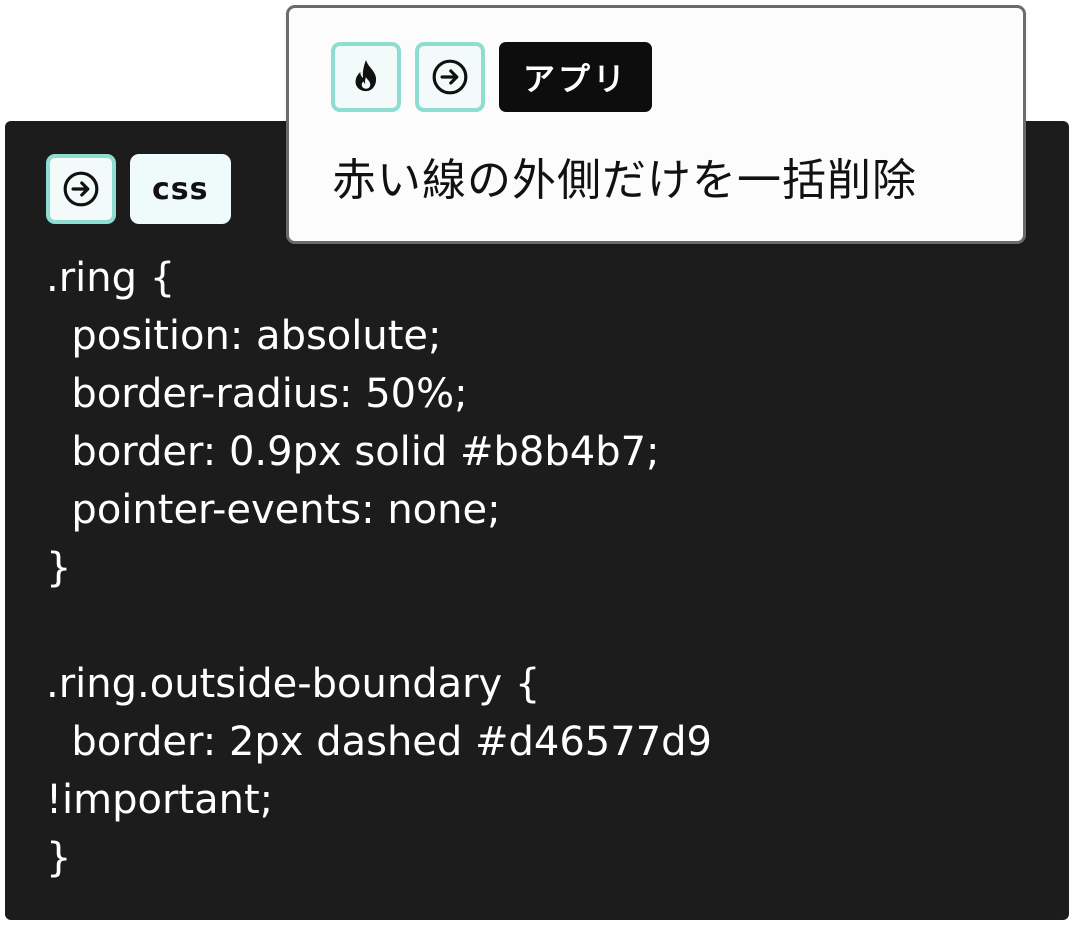 The width and height of the screenshot is (1074, 927). I want to click on popup-header: アプリ, so click(492, 77).